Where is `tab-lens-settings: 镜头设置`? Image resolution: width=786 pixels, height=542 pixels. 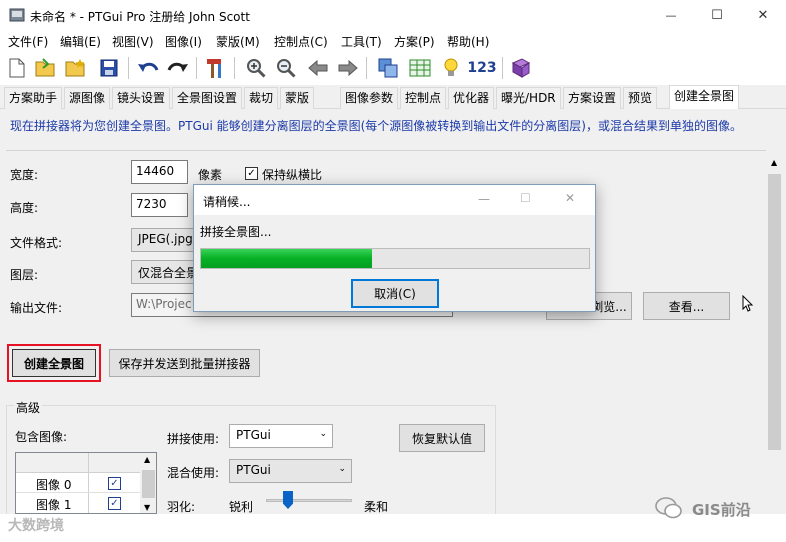 tab-lens-settings: 镜头设置 is located at coordinates (141, 98).